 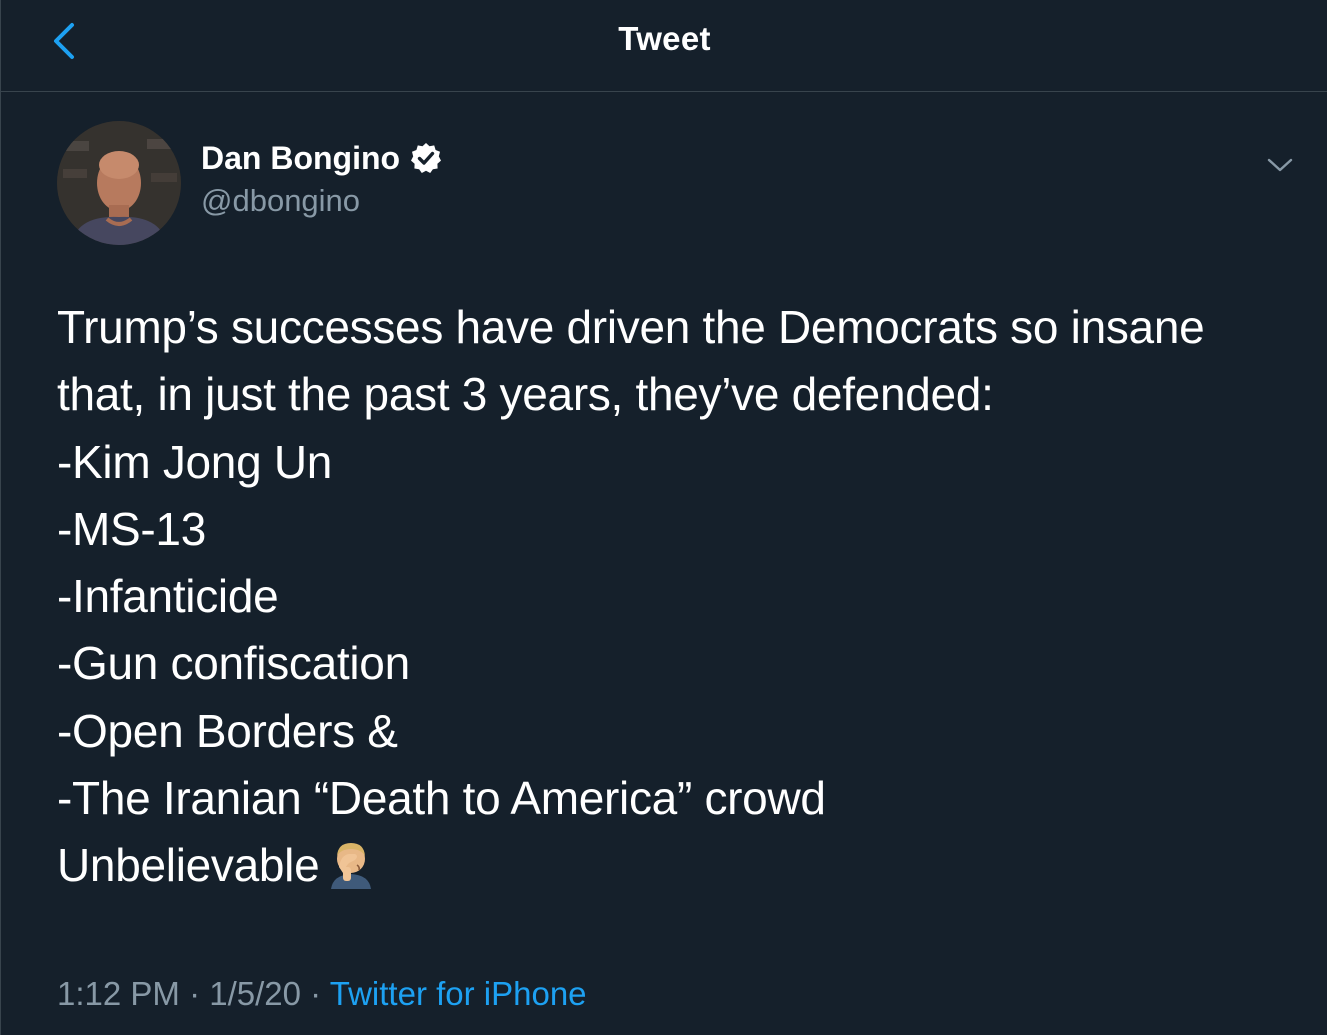 I want to click on top-bar: Tweet, so click(x=664, y=46).